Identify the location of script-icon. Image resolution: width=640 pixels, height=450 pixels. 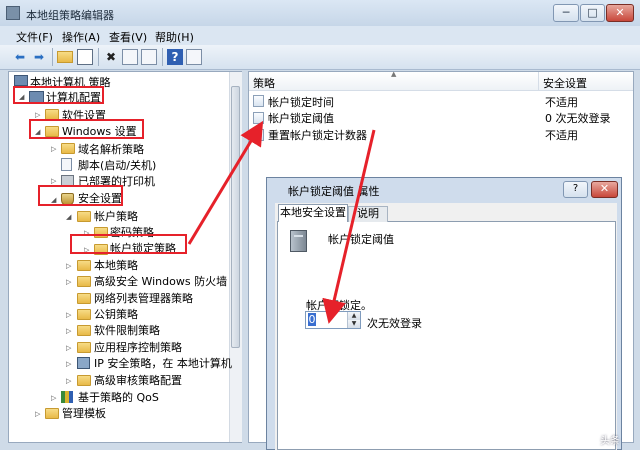
(66, 164).